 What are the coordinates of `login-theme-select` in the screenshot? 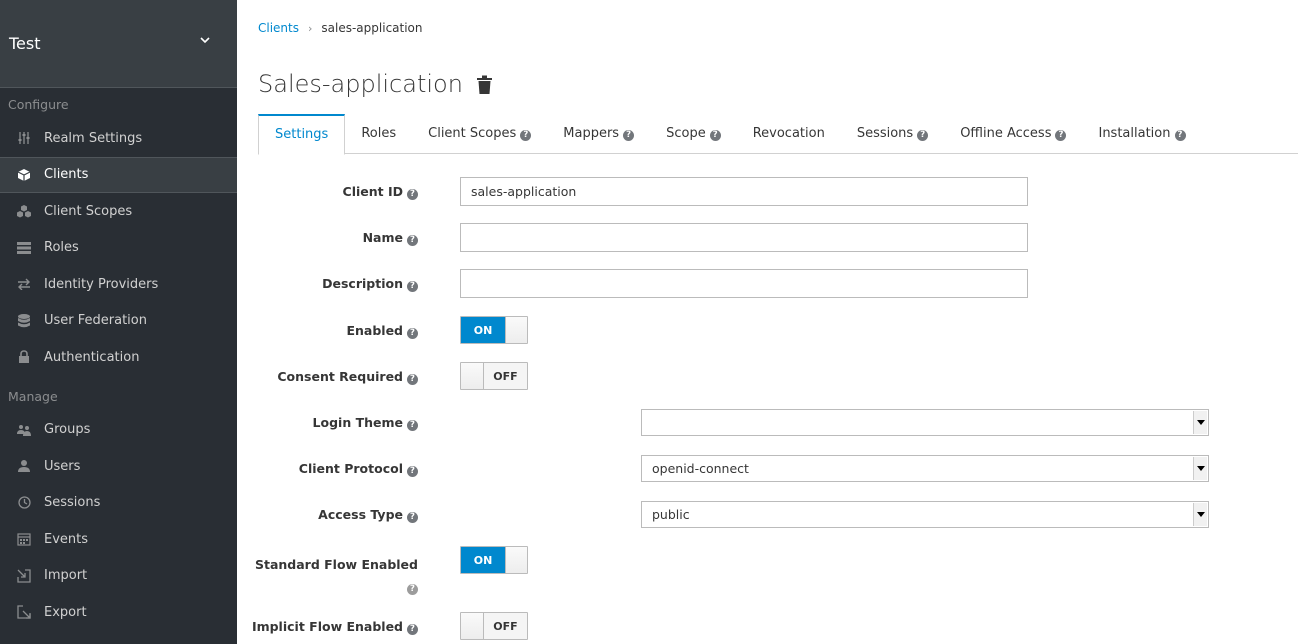 It's located at (925, 422).